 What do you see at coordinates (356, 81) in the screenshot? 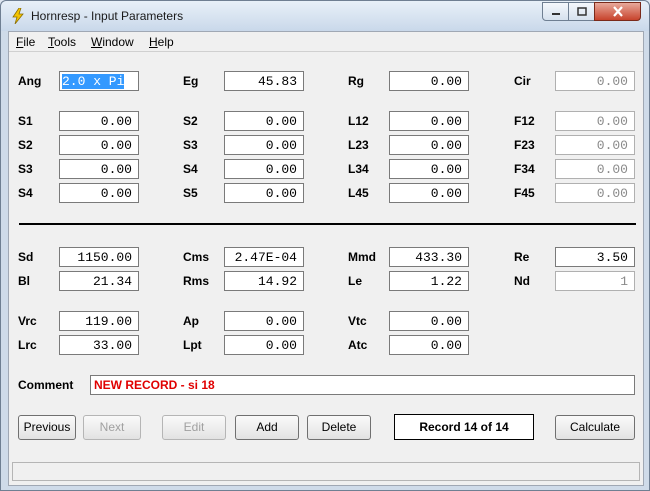
I see `rg-label: Rg` at bounding box center [356, 81].